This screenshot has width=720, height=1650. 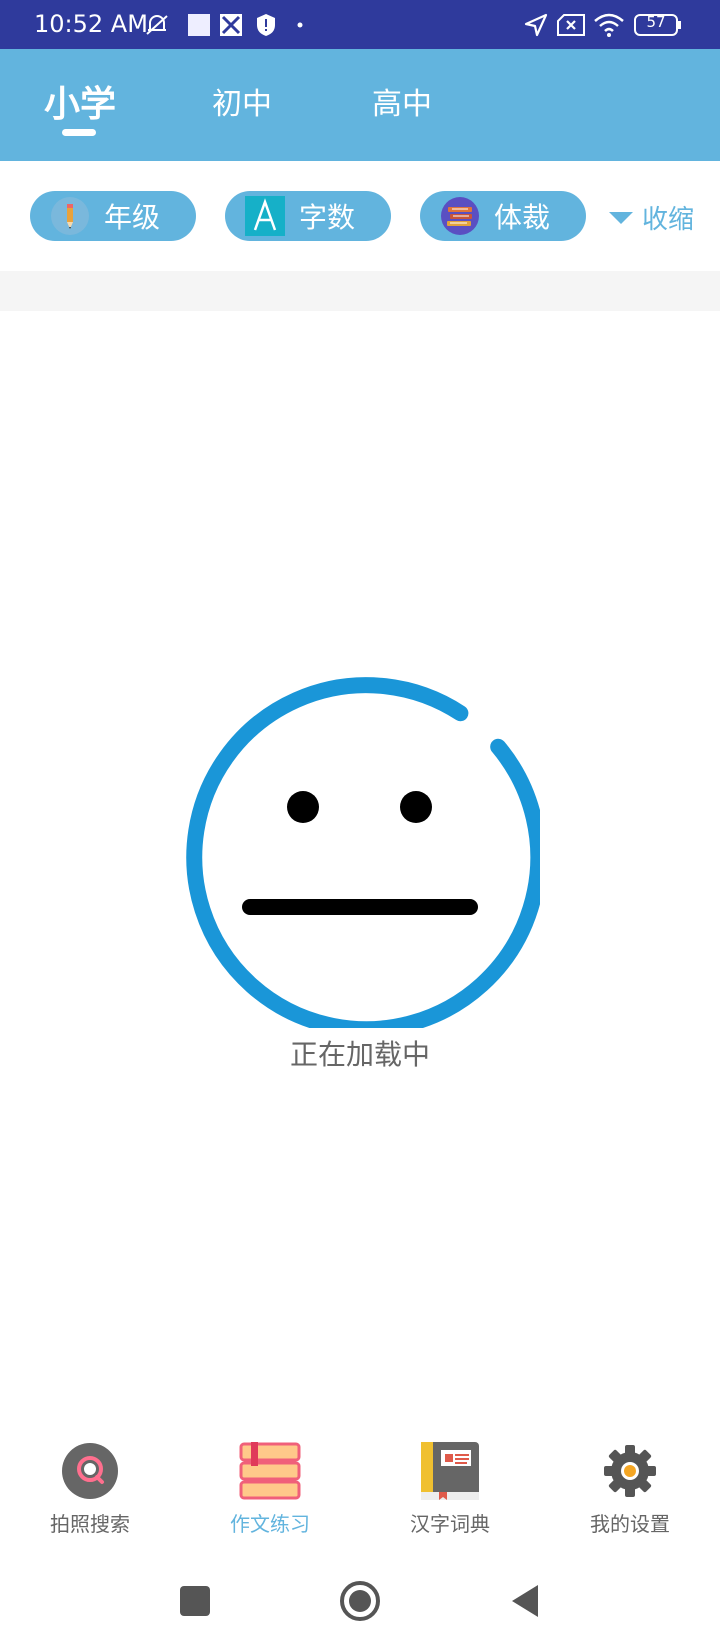 I want to click on loading-text: 正在加载中, so click(x=359, y=1054).